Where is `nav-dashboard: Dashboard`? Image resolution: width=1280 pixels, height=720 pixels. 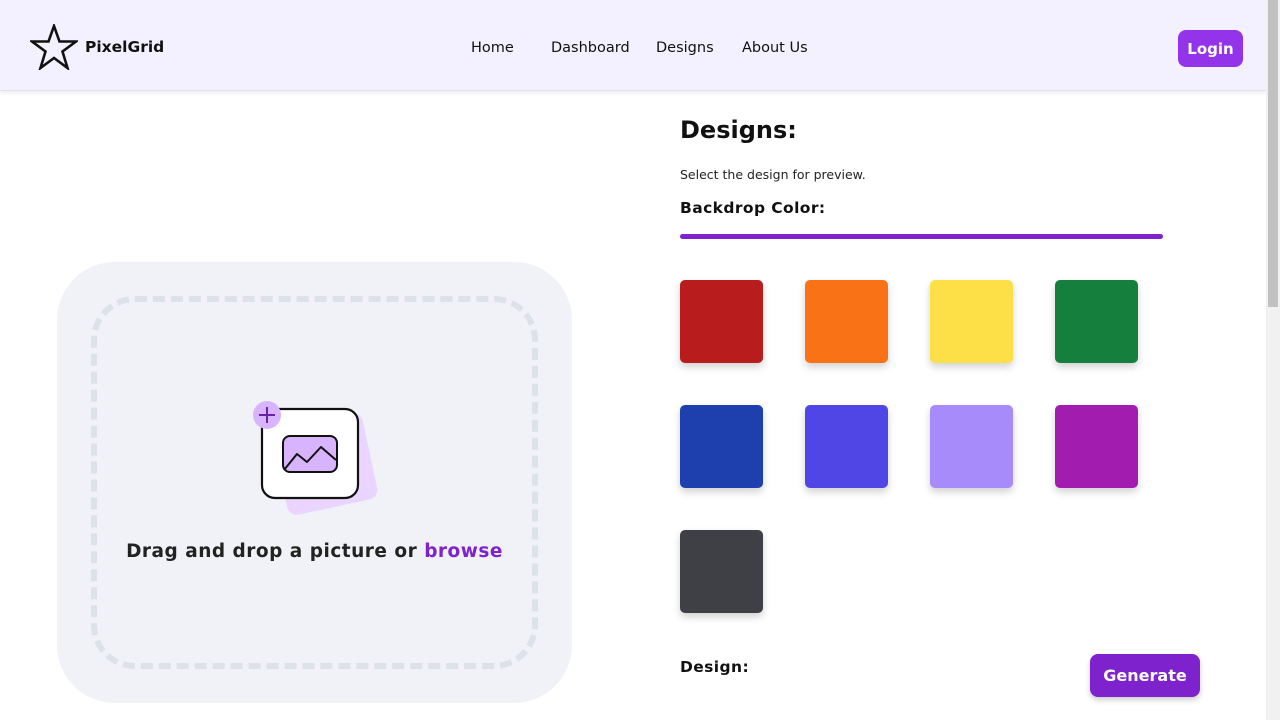 nav-dashboard: Dashboard is located at coordinates (590, 48).